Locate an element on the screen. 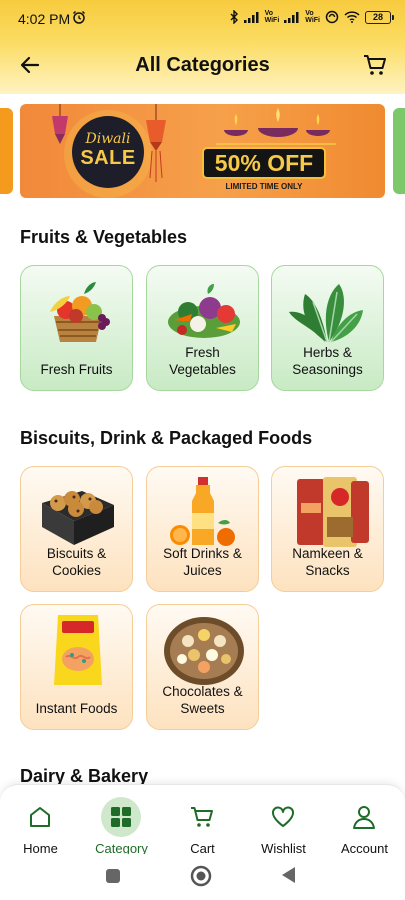  banner-next-peek is located at coordinates (399, 151).